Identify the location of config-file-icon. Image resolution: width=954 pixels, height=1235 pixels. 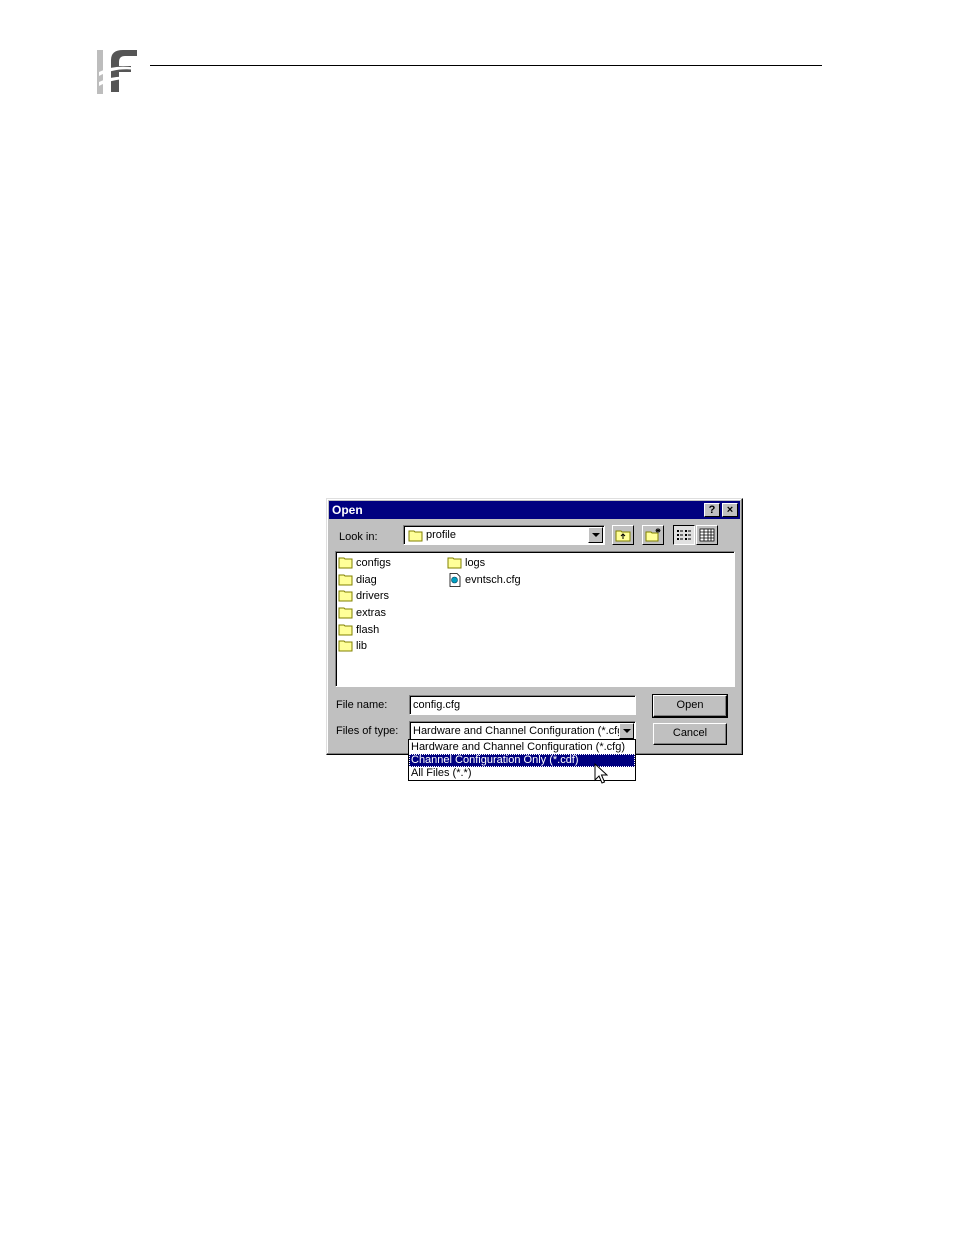
(455, 580).